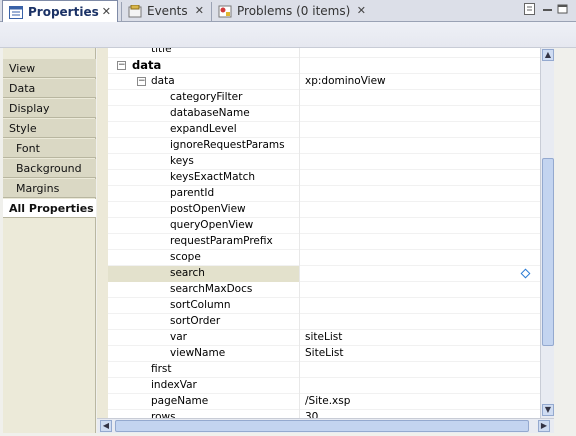 The width and height of the screenshot is (576, 436). Describe the element at coordinates (324, 386) in the screenshot. I see `property-row: indexVar` at that location.